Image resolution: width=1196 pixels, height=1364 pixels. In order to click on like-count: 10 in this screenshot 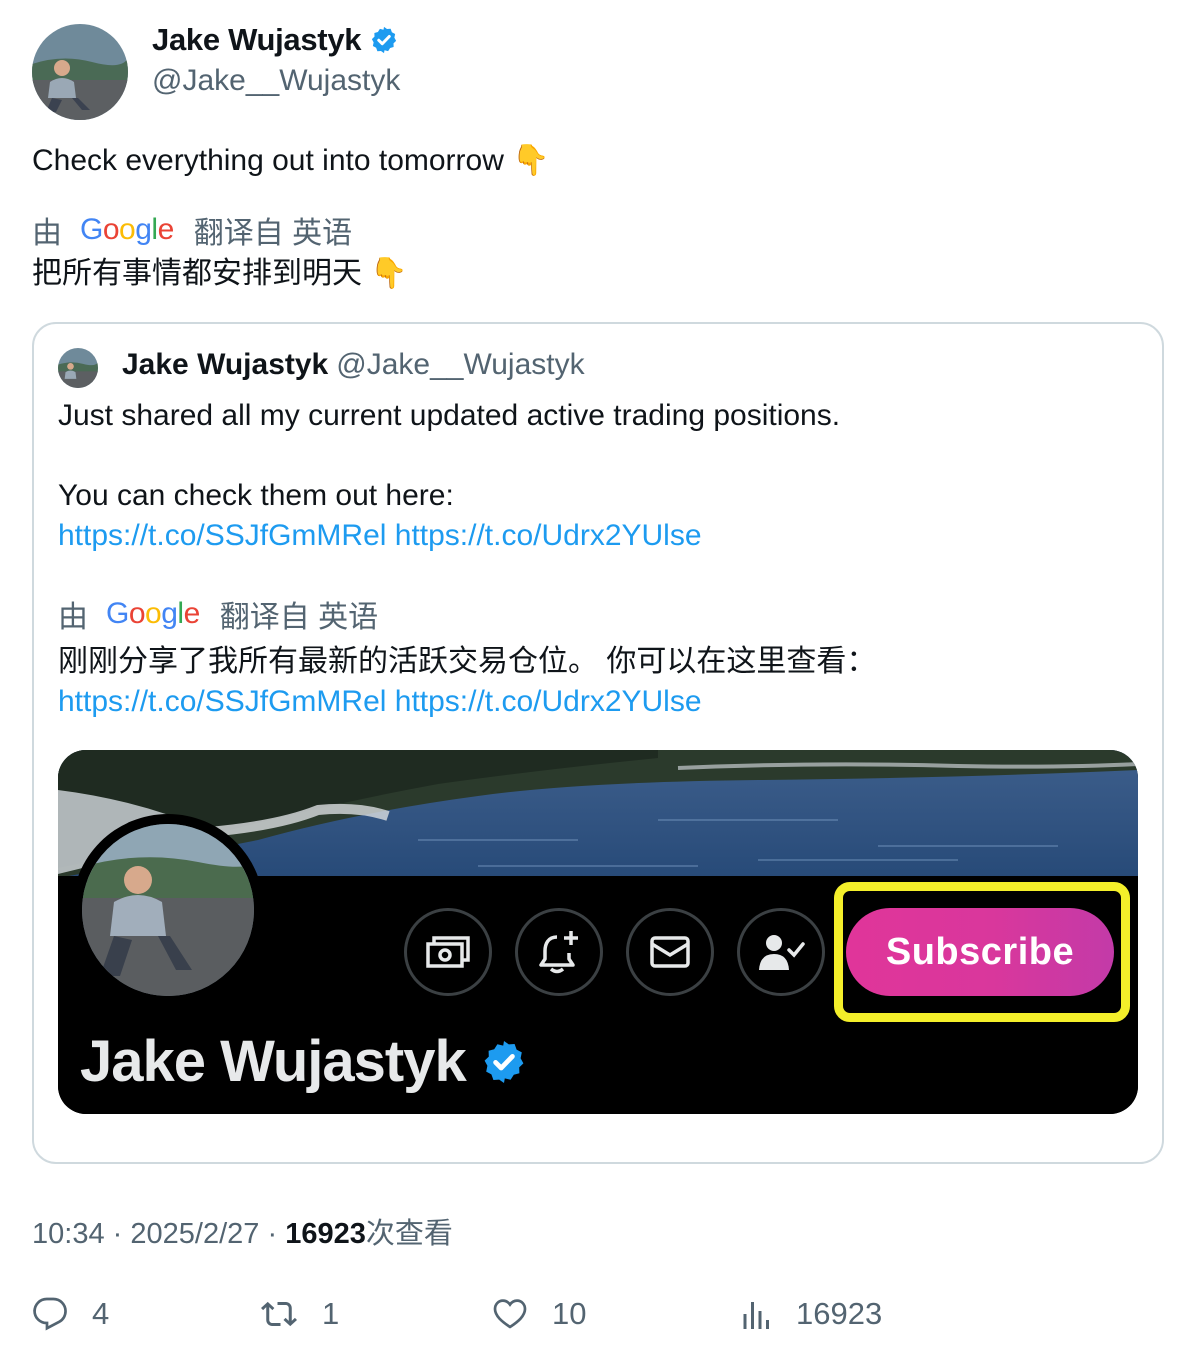, I will do `click(569, 1313)`.